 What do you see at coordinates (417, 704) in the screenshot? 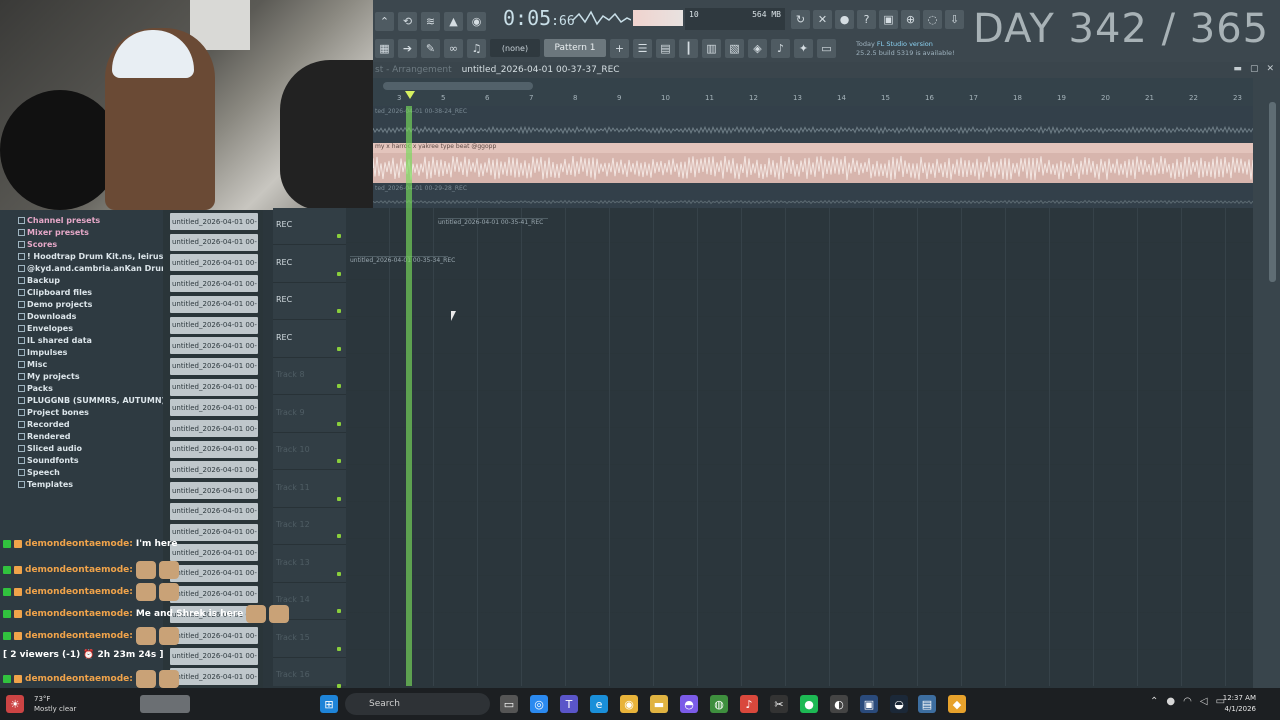
I see `search-box: Search` at bounding box center [417, 704].